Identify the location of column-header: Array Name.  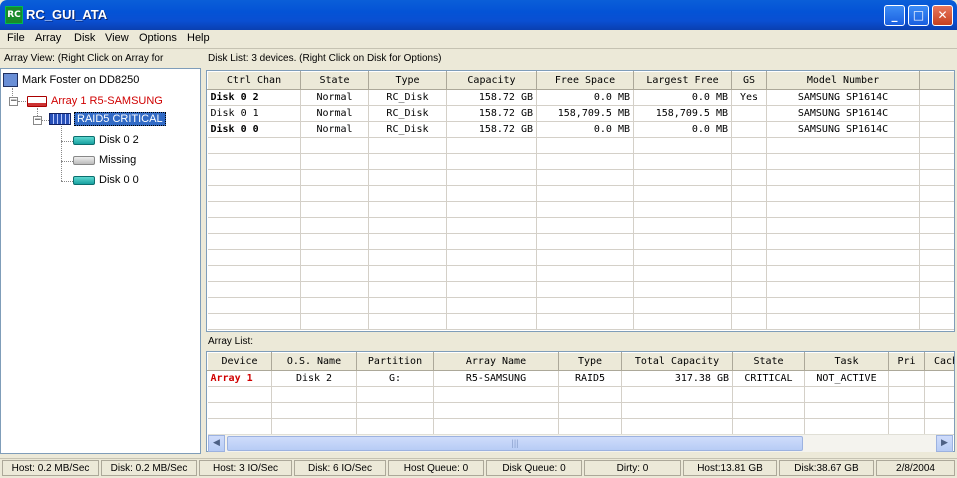
(496, 361).